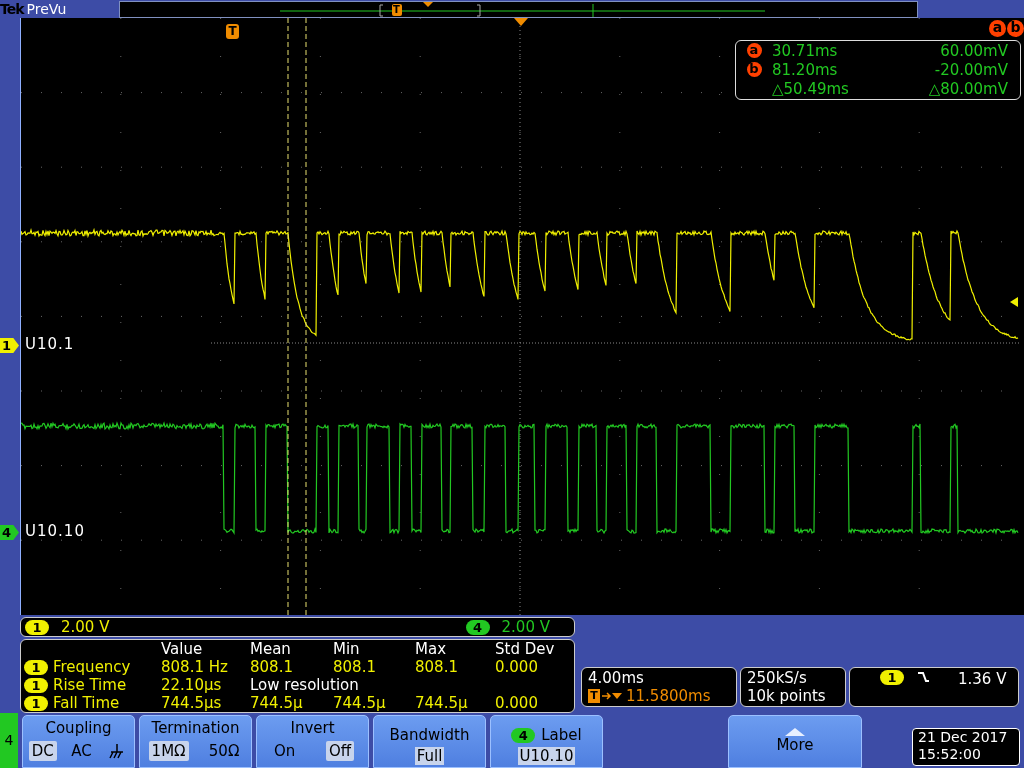 The height and width of the screenshot is (768, 1024). What do you see at coordinates (613, 696) in the screenshot?
I see `delay-arrow-icon` at bounding box center [613, 696].